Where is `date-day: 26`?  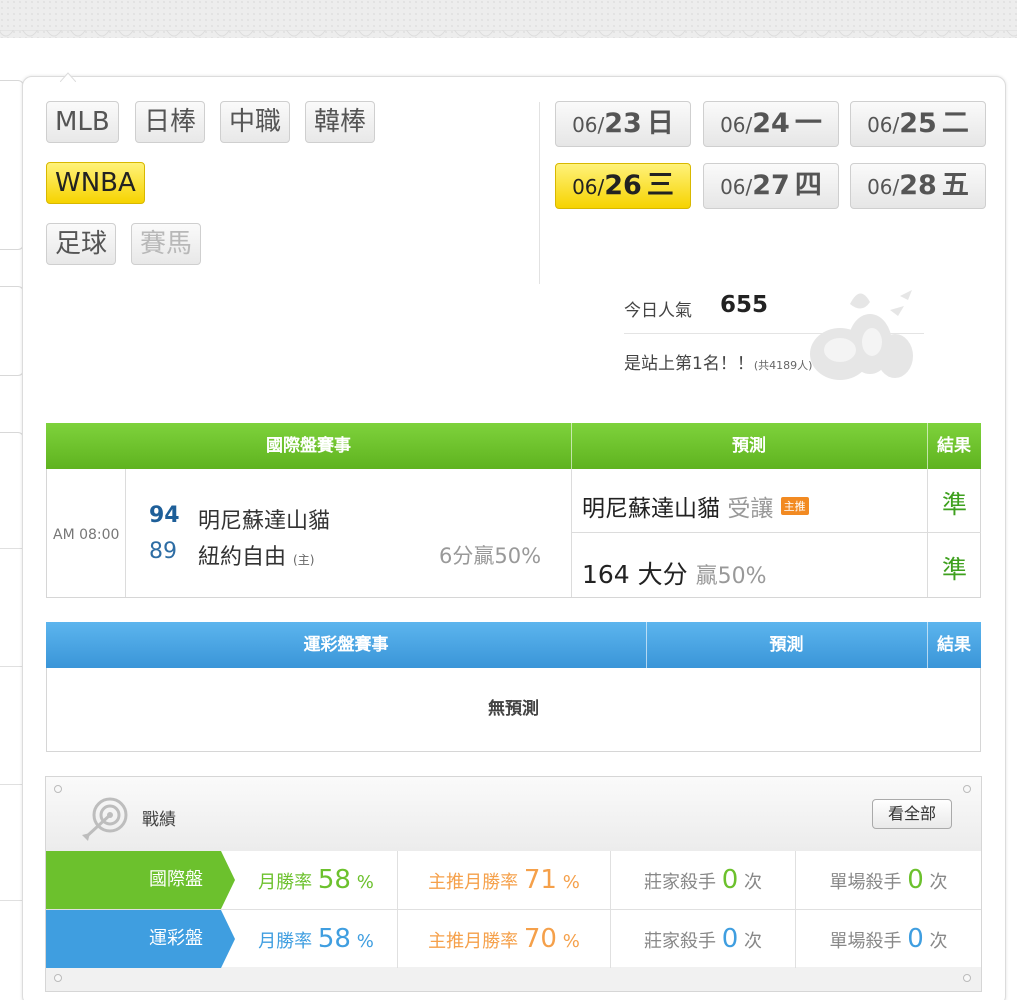 date-day: 26 is located at coordinates (623, 185).